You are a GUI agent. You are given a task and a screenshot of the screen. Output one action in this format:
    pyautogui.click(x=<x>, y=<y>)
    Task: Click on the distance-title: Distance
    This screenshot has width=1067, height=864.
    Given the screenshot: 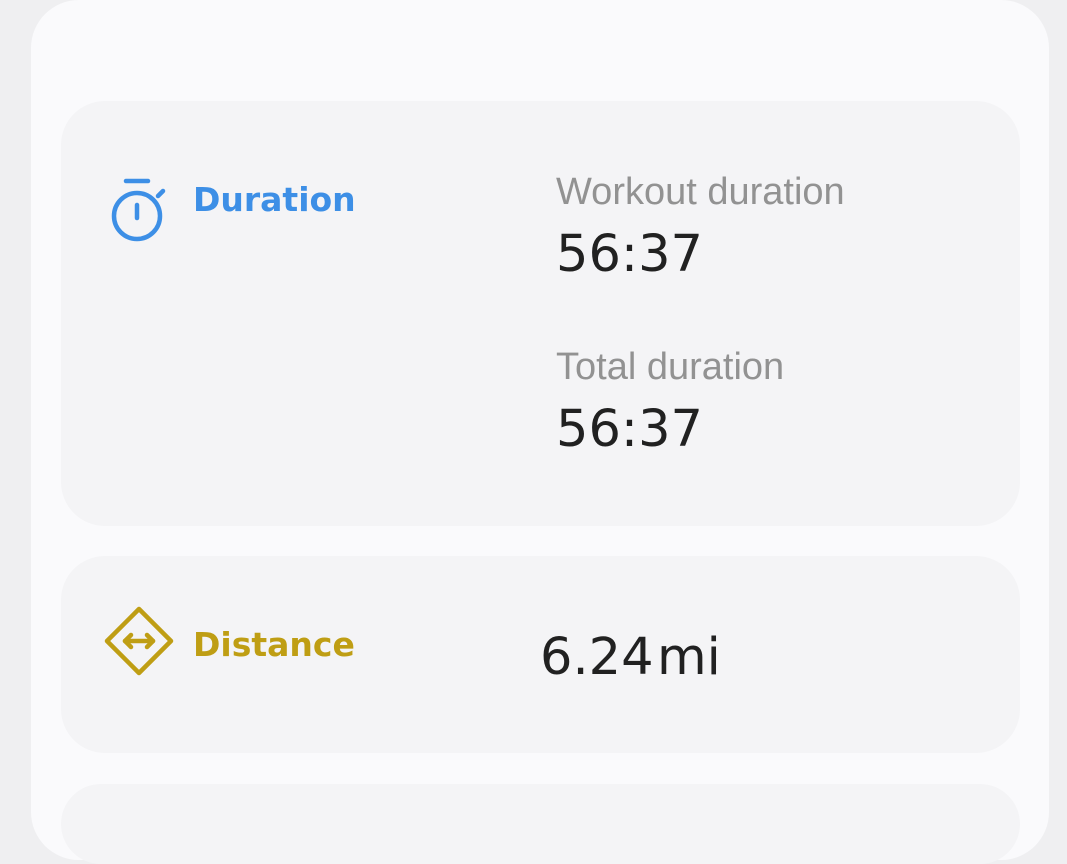 What is the action you would take?
    pyautogui.click(x=274, y=644)
    